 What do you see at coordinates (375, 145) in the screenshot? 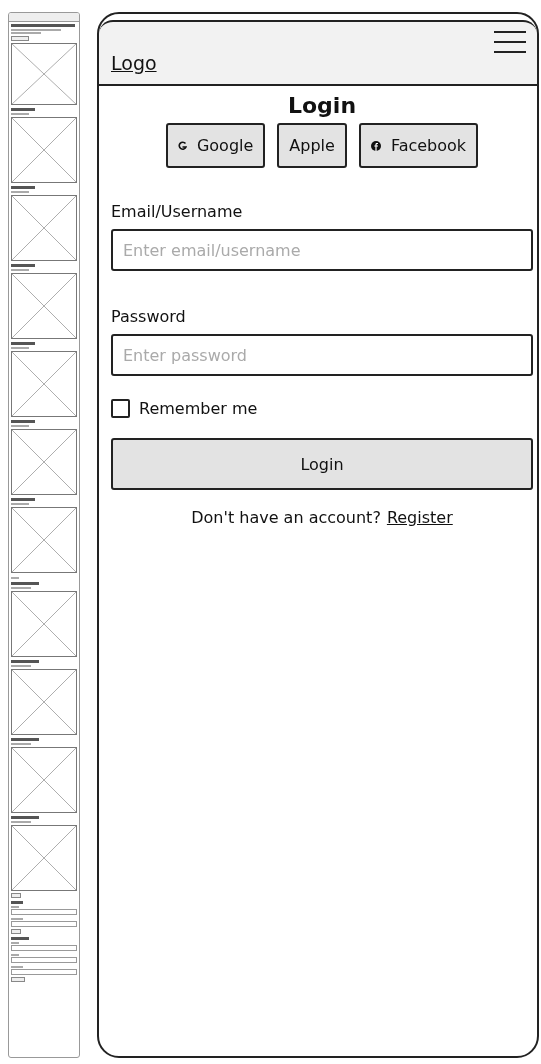
I see `facebook-icon` at bounding box center [375, 145].